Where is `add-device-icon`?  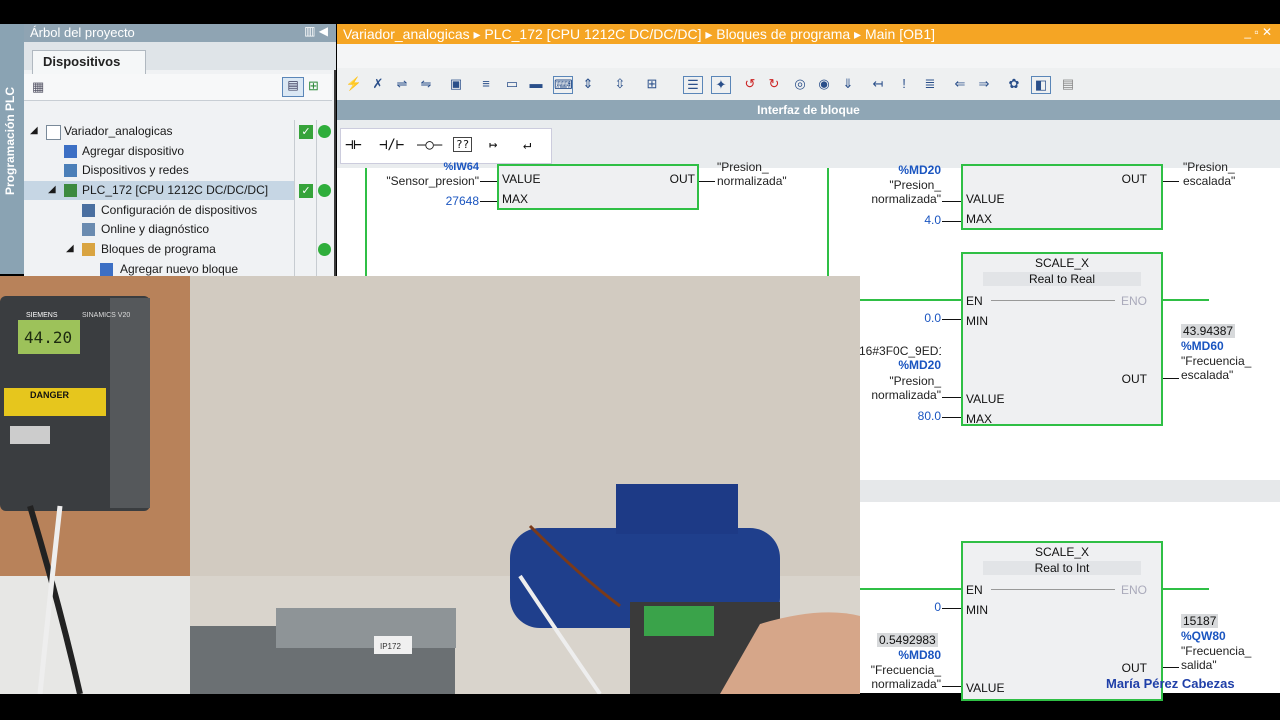 add-device-icon is located at coordinates (70, 151).